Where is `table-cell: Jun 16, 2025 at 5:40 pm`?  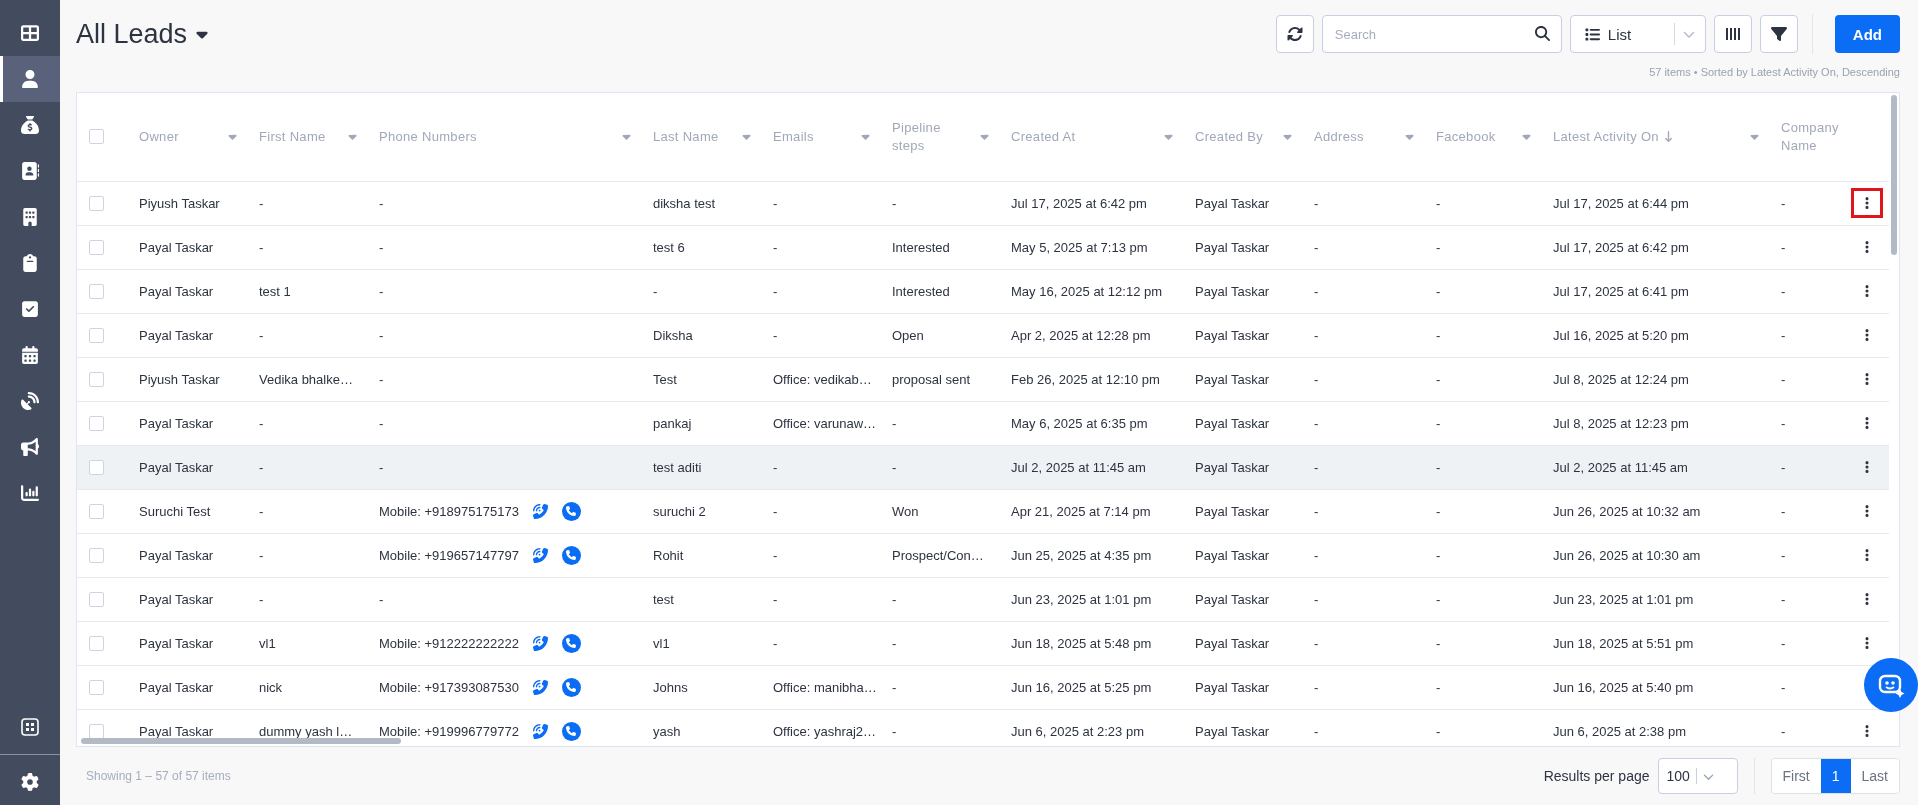
table-cell: Jun 16, 2025 at 5:40 pm is located at coordinates (1623, 687).